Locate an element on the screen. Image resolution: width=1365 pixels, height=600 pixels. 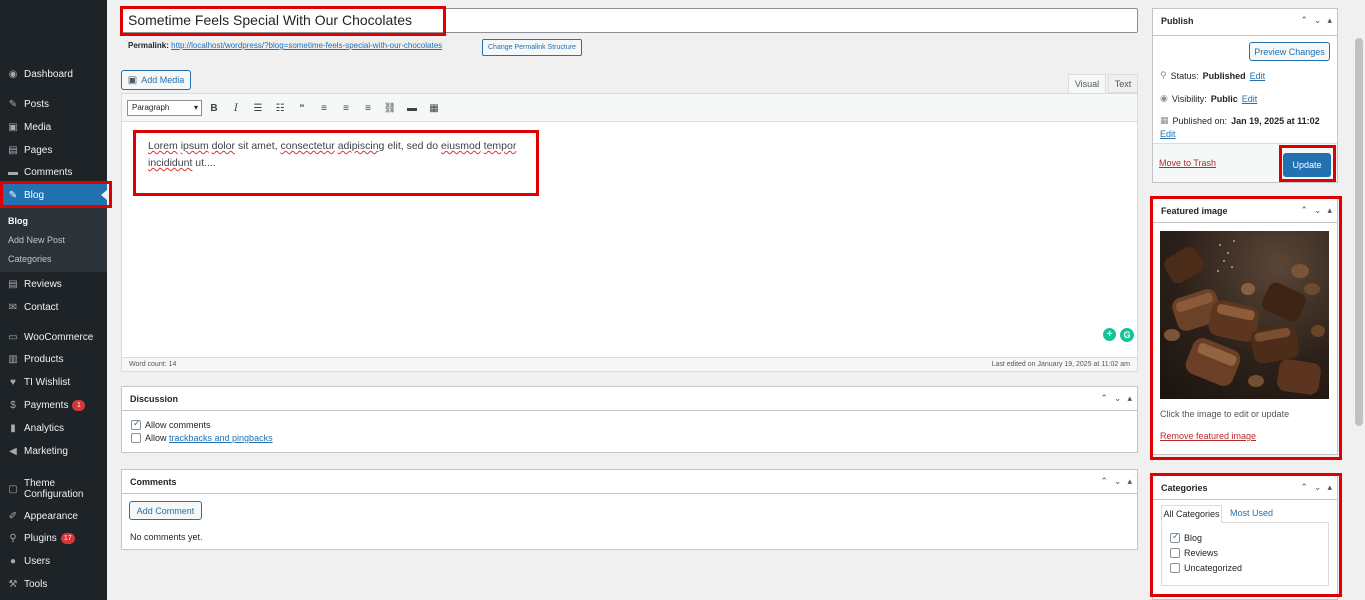
tab-visual: Visual is located at coordinates (1087, 83).